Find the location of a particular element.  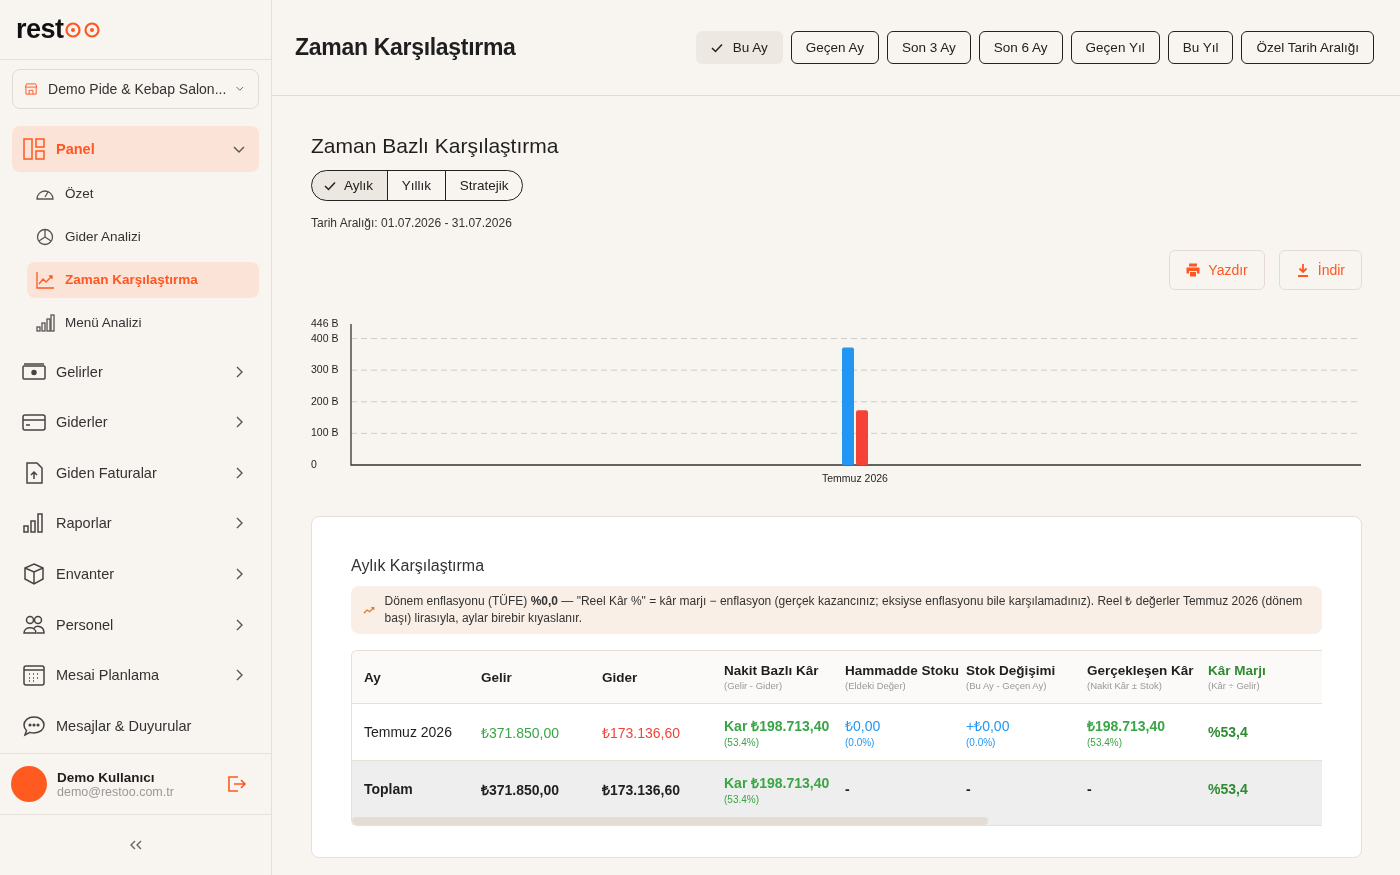

date-range-button: Son 3 Ay is located at coordinates (929, 47).